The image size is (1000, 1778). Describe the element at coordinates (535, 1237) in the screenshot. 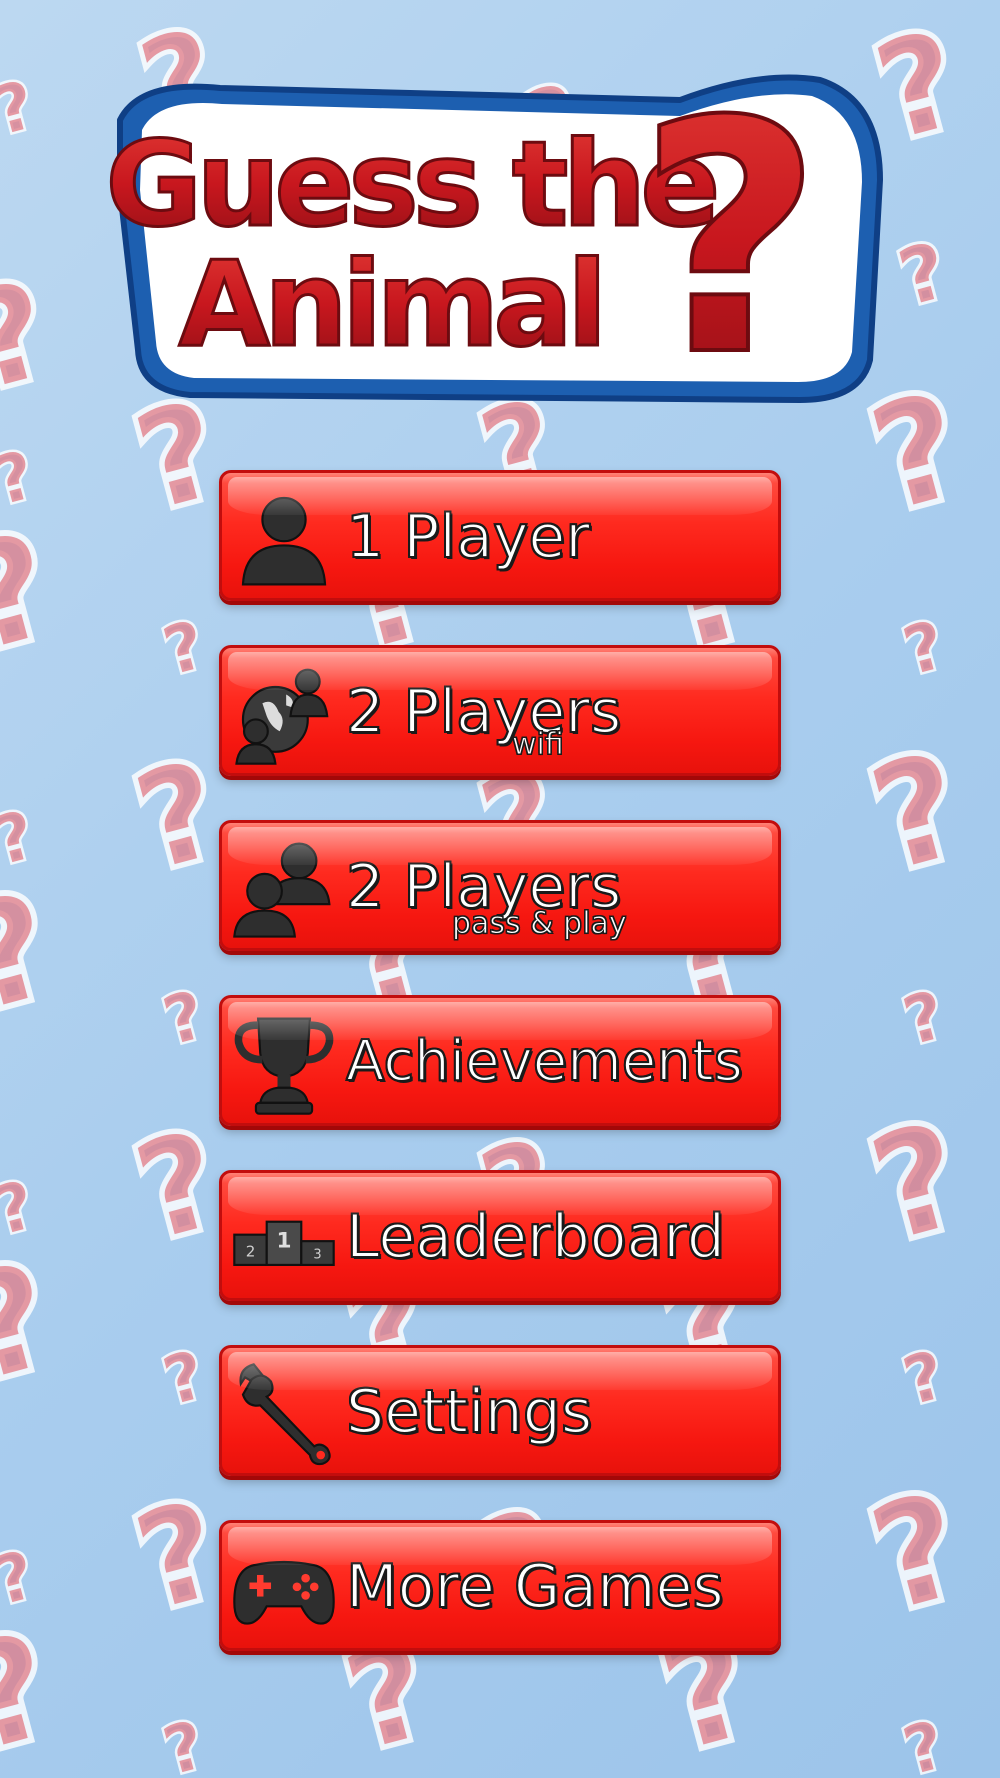

I see `leaderboard-label: Leaderboard` at that location.